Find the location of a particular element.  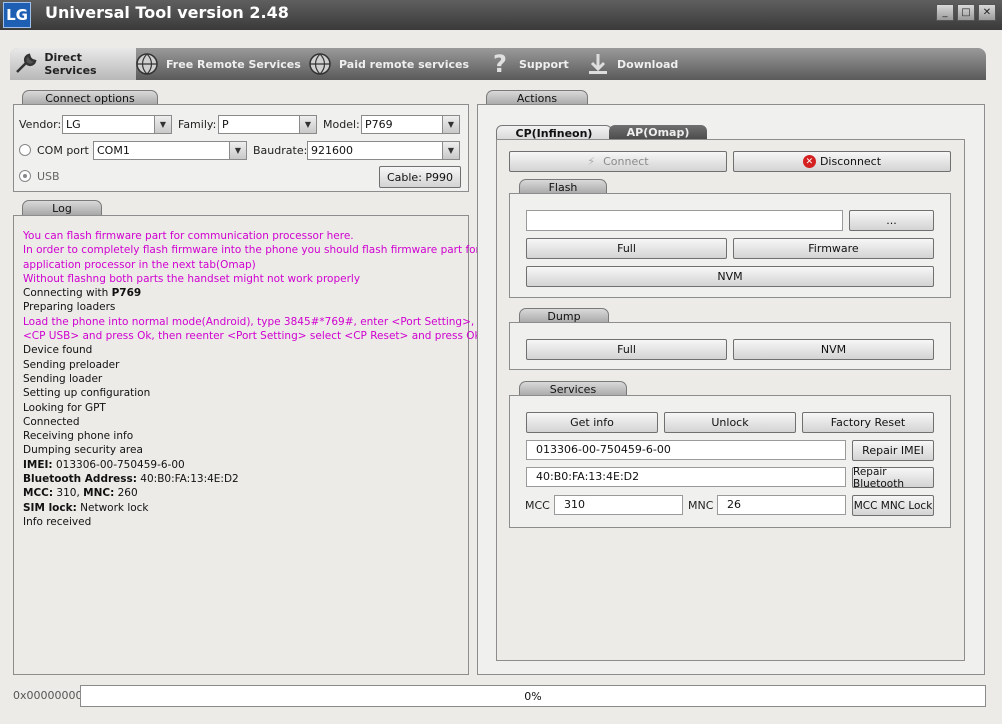

repair-imei-button: Repair IMEI is located at coordinates (893, 450).